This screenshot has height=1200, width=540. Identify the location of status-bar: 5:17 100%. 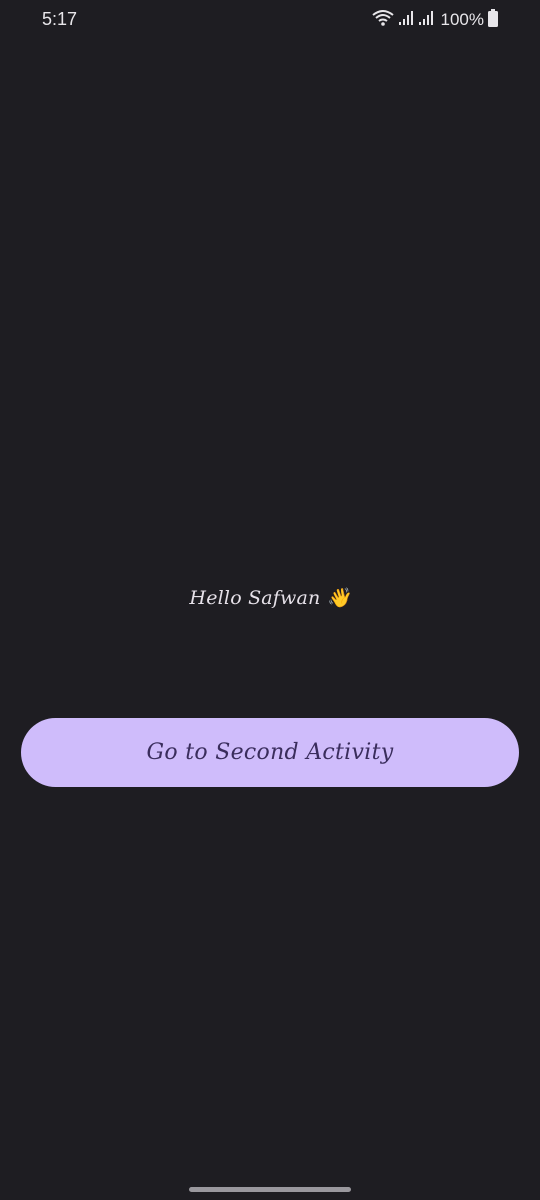
(270, 20).